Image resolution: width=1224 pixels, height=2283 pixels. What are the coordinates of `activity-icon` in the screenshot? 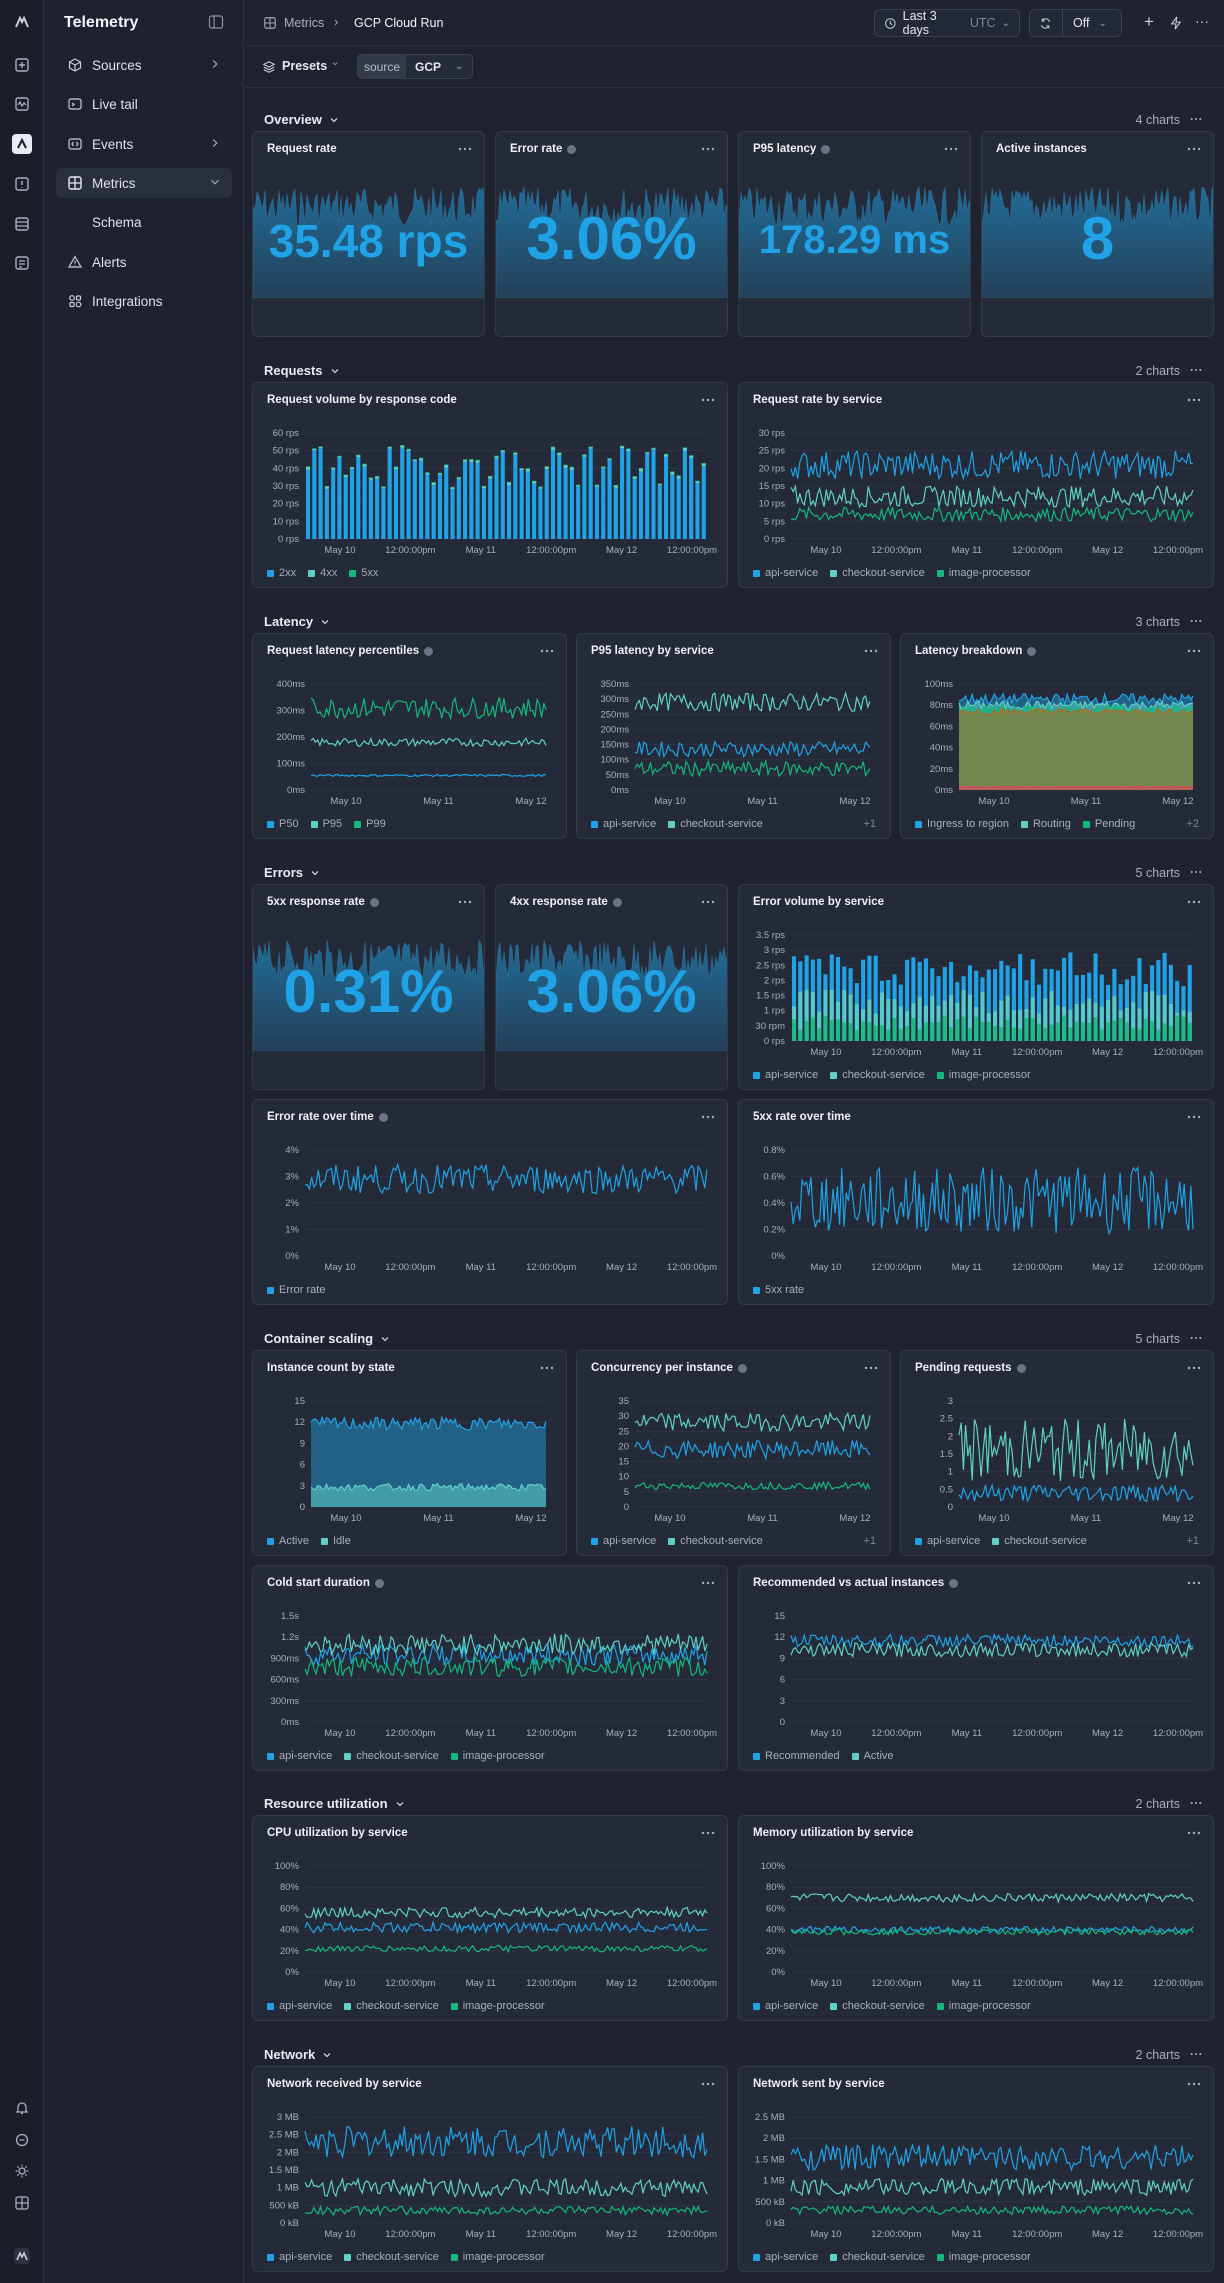 It's located at (22, 104).